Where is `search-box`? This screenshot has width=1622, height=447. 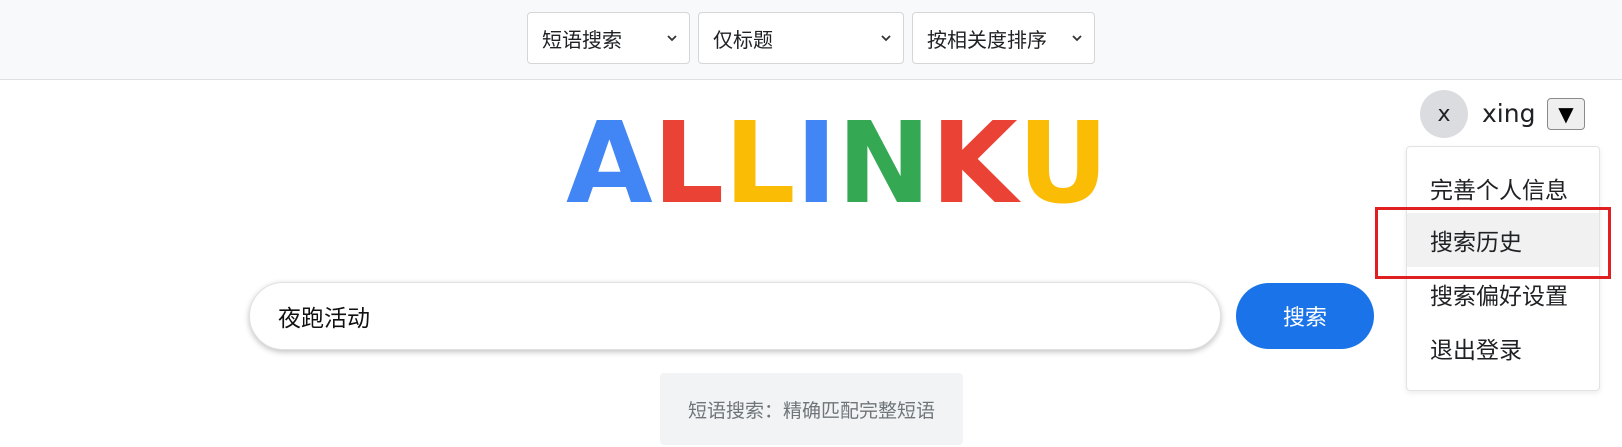 search-box is located at coordinates (735, 316).